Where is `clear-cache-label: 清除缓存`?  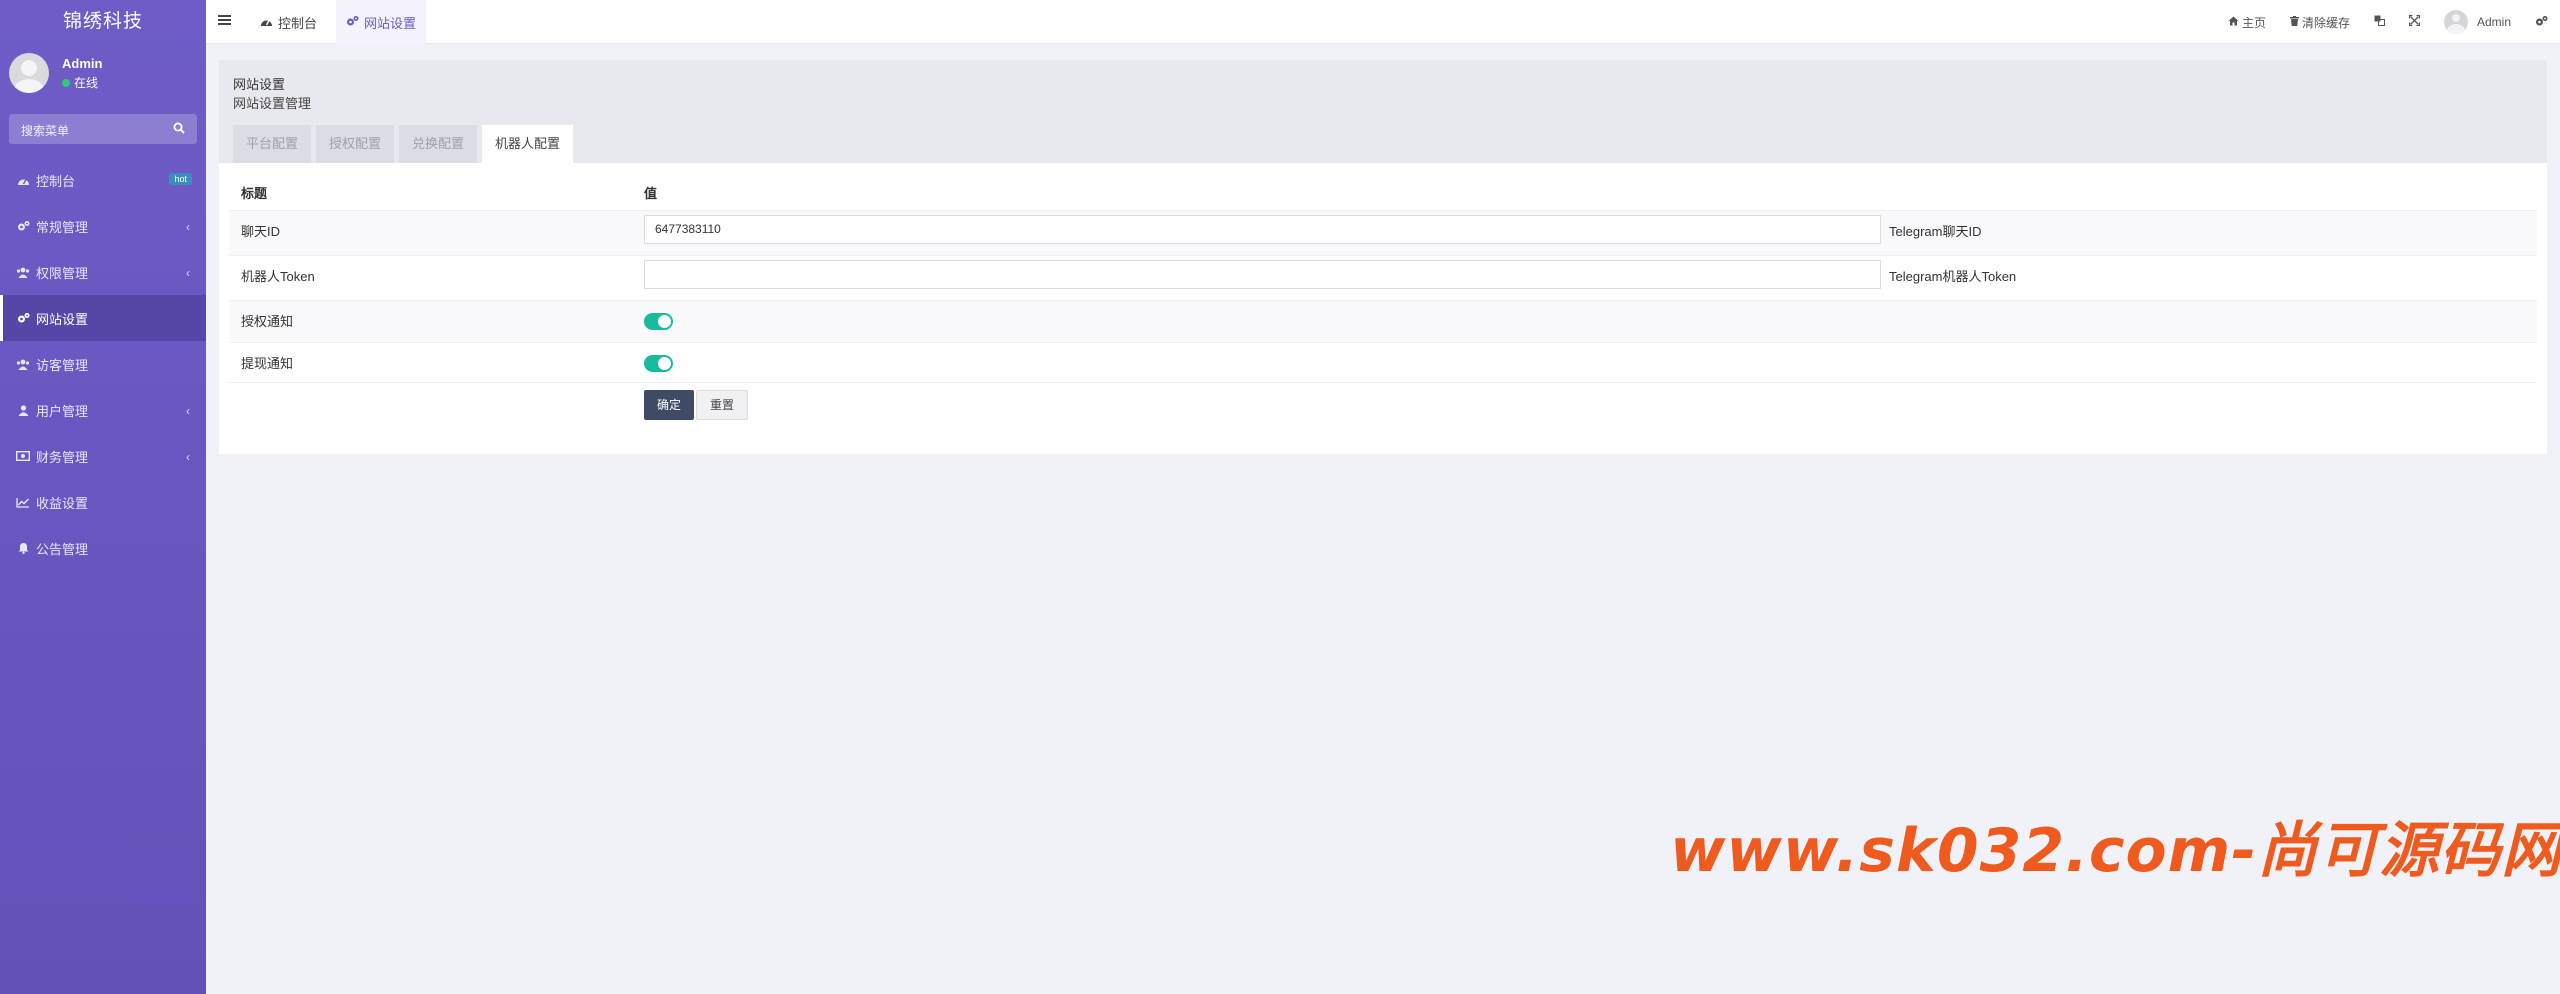
clear-cache-label: 清除缓存 is located at coordinates (2325, 22).